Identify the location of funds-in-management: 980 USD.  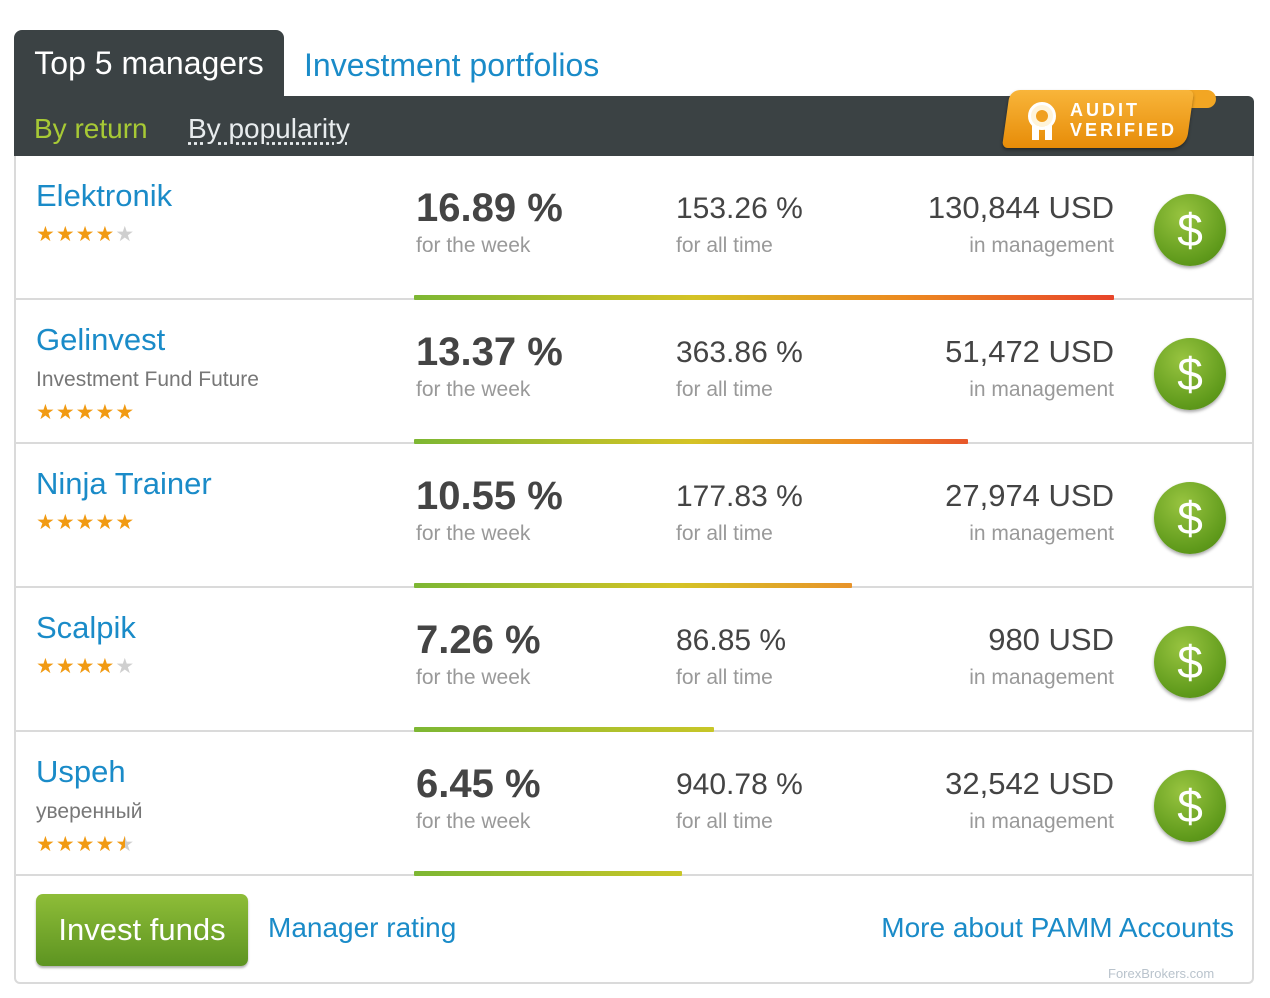
(1051, 639).